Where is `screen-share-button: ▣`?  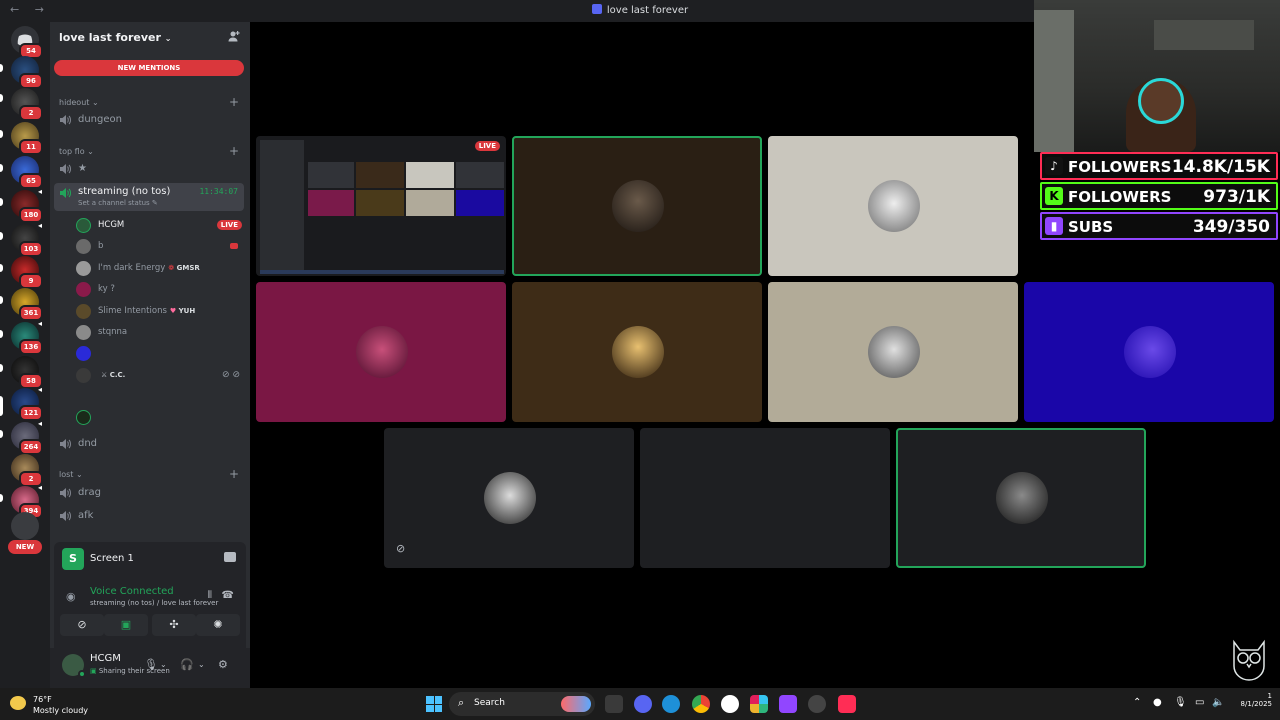 screen-share-button: ▣ is located at coordinates (126, 625).